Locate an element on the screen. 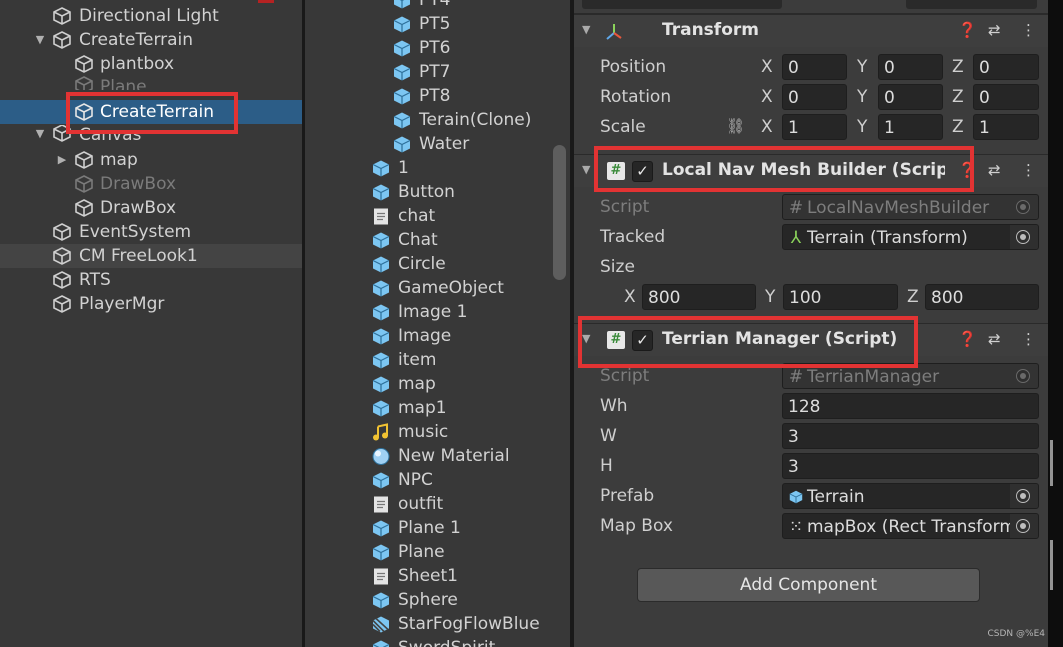 This screenshot has height=647, width=1063. hierarchy-item: Directional Light is located at coordinates (151, 16).